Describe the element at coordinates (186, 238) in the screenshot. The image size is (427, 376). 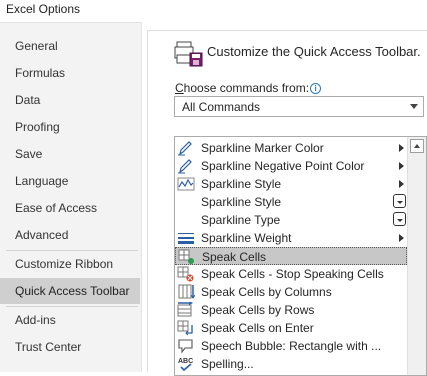
I see `weight-icon` at that location.